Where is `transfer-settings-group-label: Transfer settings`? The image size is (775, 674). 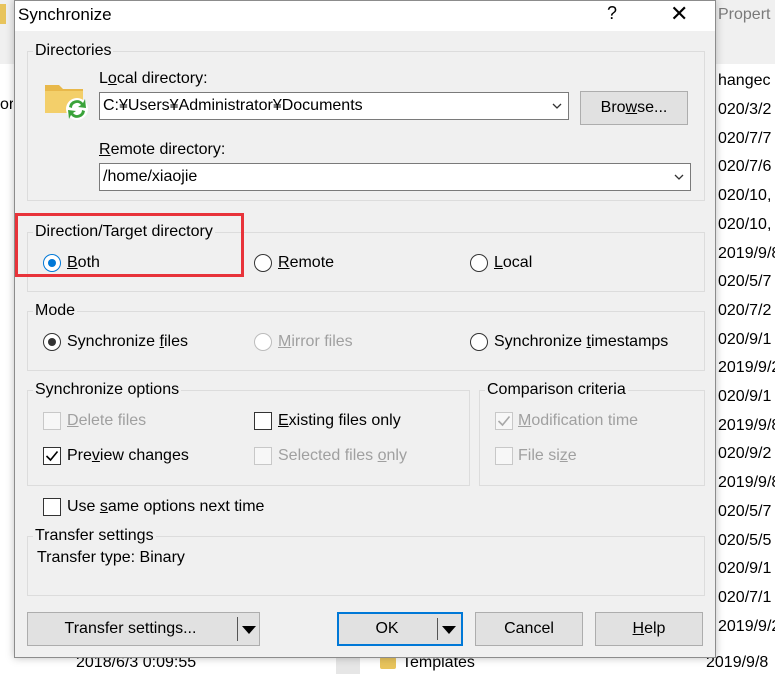 transfer-settings-group-label: Transfer settings is located at coordinates (94, 536).